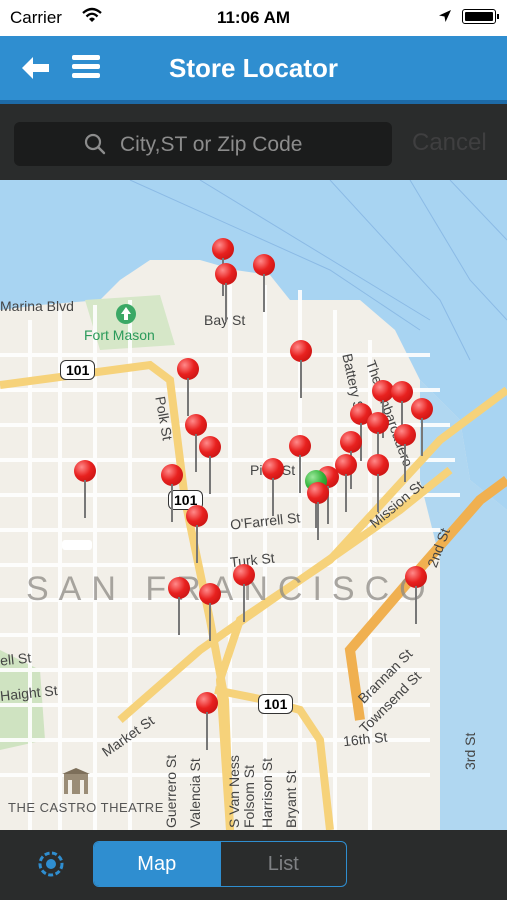 The image size is (507, 900). What do you see at coordinates (157, 864) in the screenshot?
I see `tab-map: Map` at bounding box center [157, 864].